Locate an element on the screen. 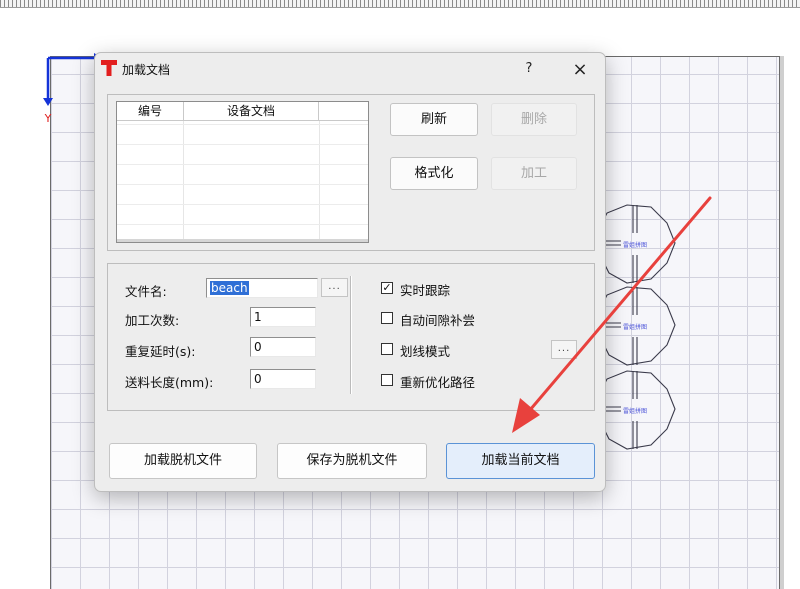 This screenshot has width=800, height=589. load-offline-file-button: 加载脱机文件 is located at coordinates (183, 461).